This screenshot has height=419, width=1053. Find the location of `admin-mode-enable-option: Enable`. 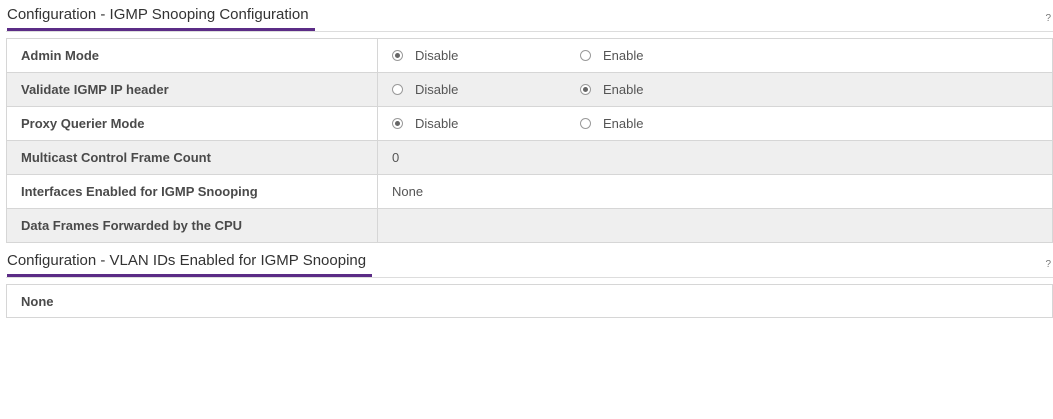

admin-mode-enable-option: Enable is located at coordinates (674, 55).